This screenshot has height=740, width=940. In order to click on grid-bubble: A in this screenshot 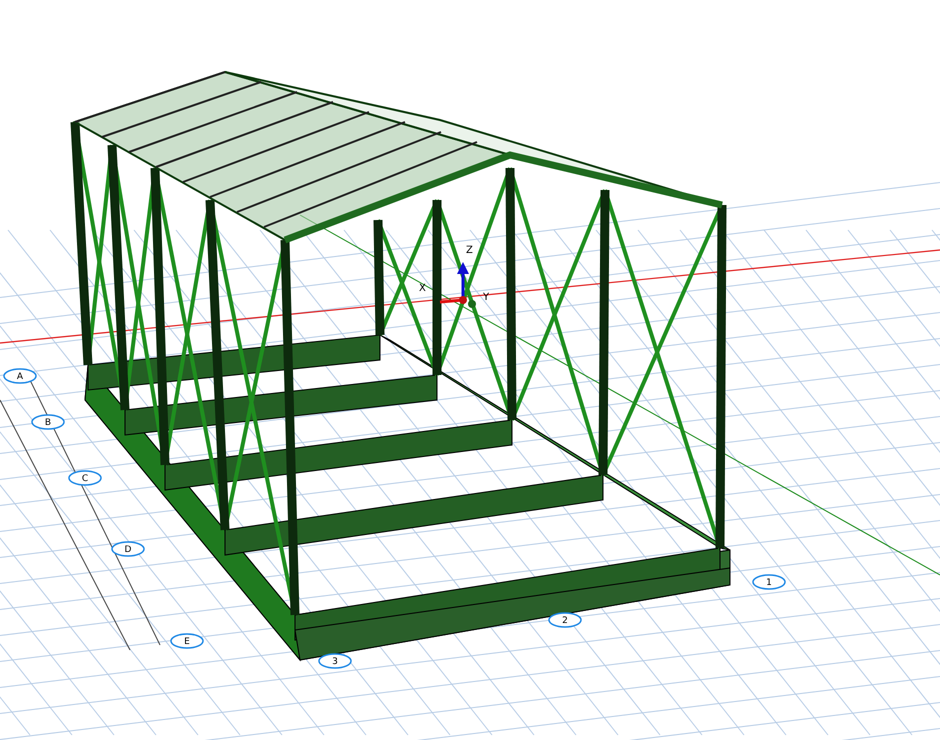, I will do `click(20, 376)`.